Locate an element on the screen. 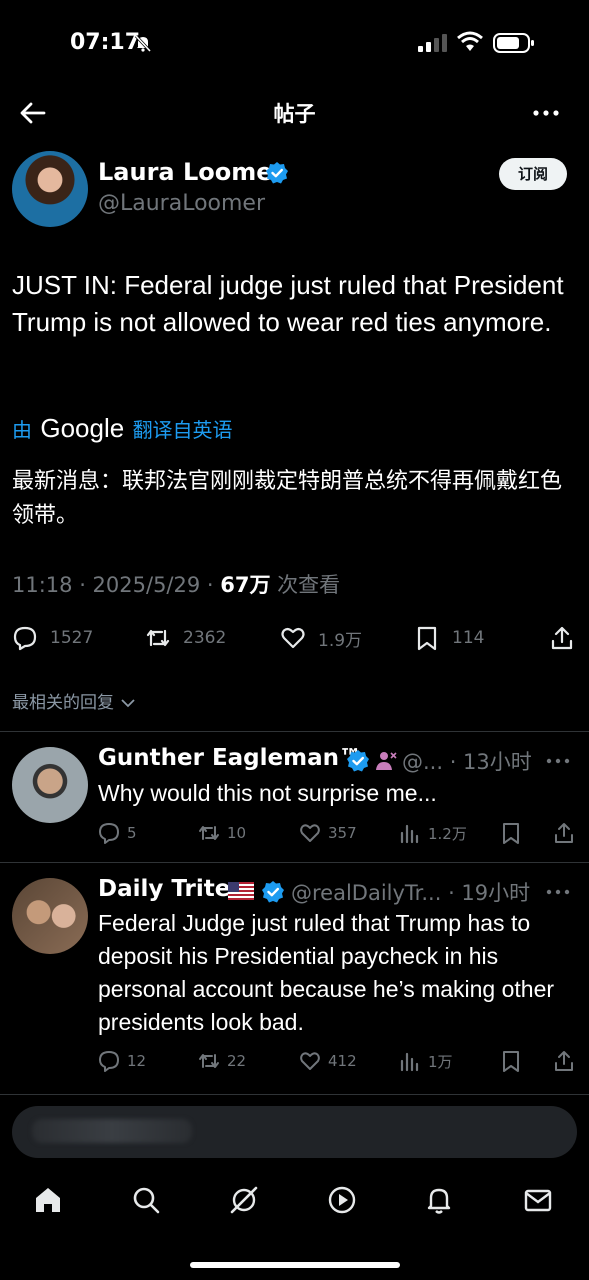 Image resolution: width=589 pixels, height=1280 pixels. divider is located at coordinates (294, 1094).